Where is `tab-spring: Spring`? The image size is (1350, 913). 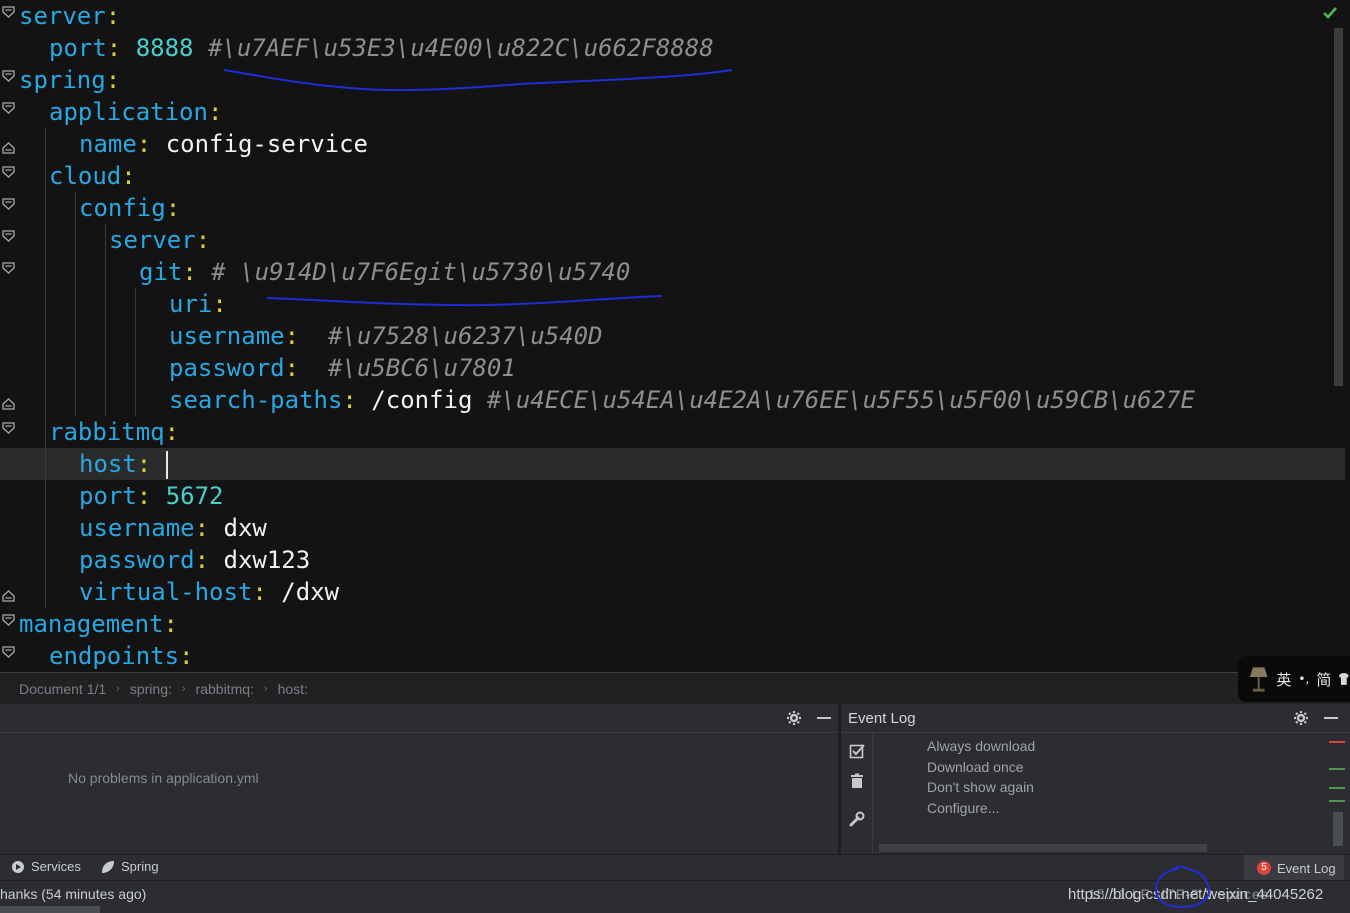
tab-spring: Spring is located at coordinates (130, 866).